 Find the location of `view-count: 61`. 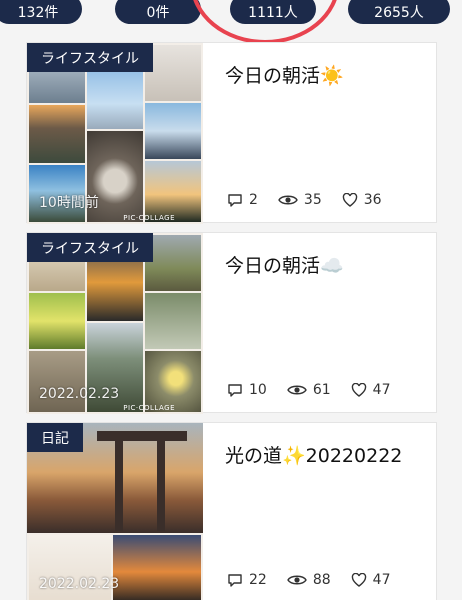

view-count: 61 is located at coordinates (321, 390).